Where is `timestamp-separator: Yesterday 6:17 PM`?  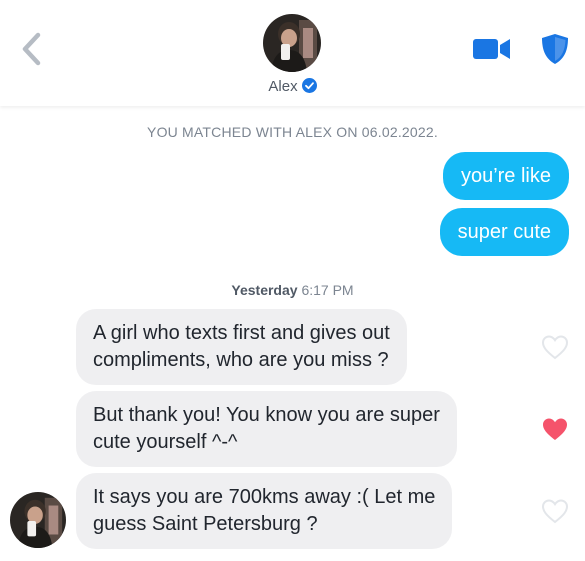 timestamp-separator: Yesterday 6:17 PM is located at coordinates (292, 290).